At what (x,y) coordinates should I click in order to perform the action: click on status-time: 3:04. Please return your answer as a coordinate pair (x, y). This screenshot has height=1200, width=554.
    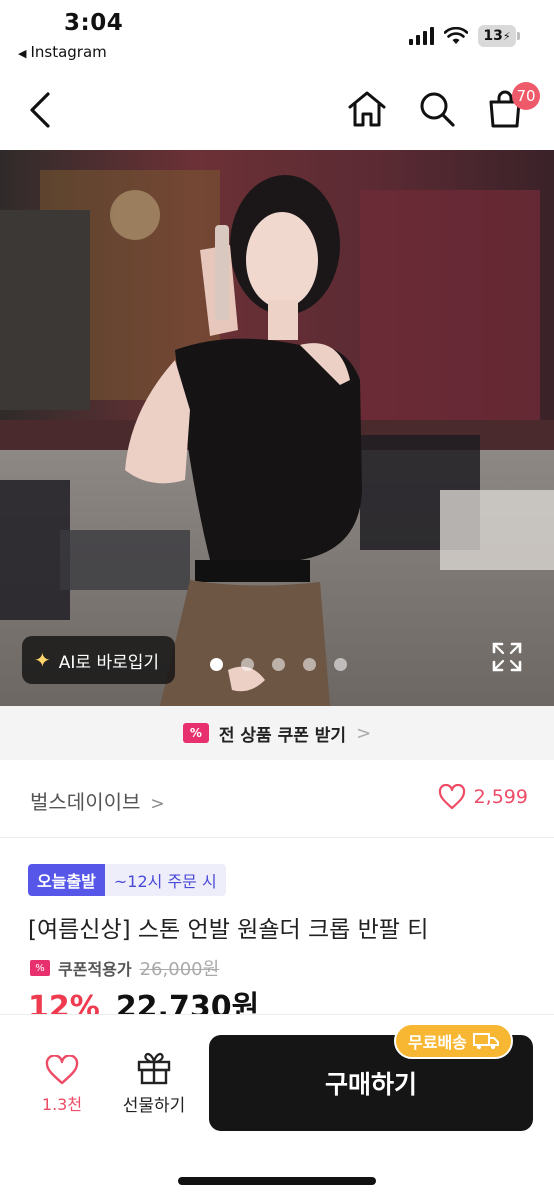
    Looking at the image, I should click on (94, 23).